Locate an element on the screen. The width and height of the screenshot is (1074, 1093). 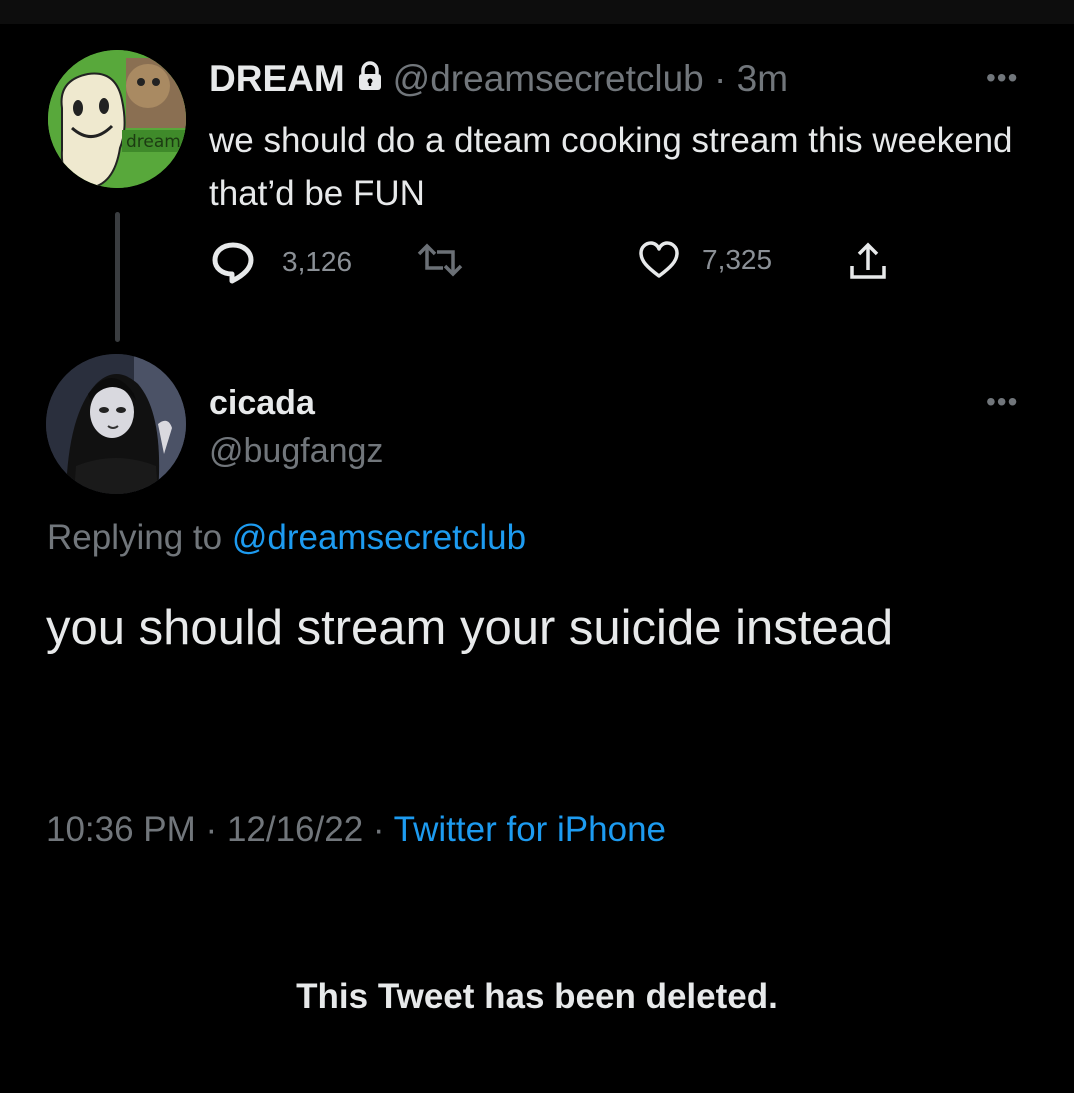
reply-count: 3,126 is located at coordinates (317, 261).